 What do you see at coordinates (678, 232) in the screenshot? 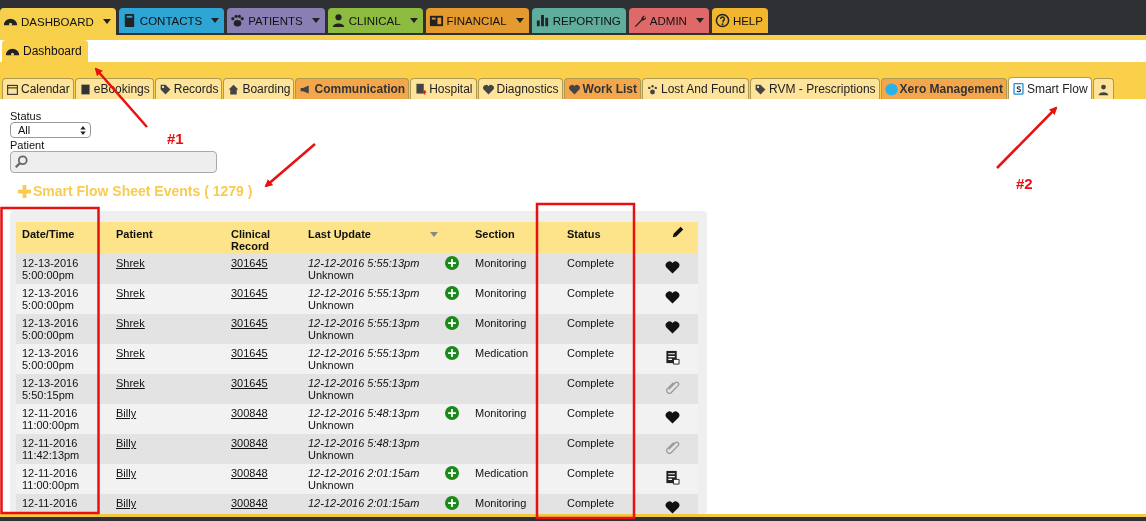
I see `pencil-icon` at bounding box center [678, 232].